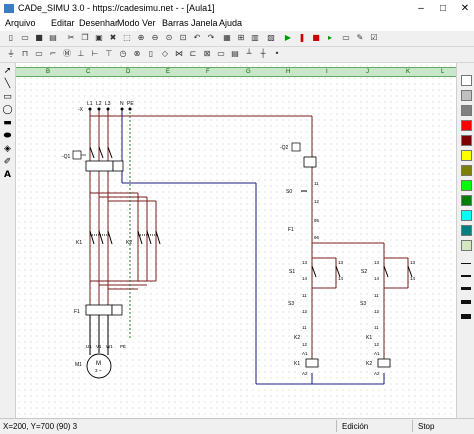 The image size is (474, 434). What do you see at coordinates (63, 23) in the screenshot?
I see `menu-editar: Editar` at bounding box center [63, 23].